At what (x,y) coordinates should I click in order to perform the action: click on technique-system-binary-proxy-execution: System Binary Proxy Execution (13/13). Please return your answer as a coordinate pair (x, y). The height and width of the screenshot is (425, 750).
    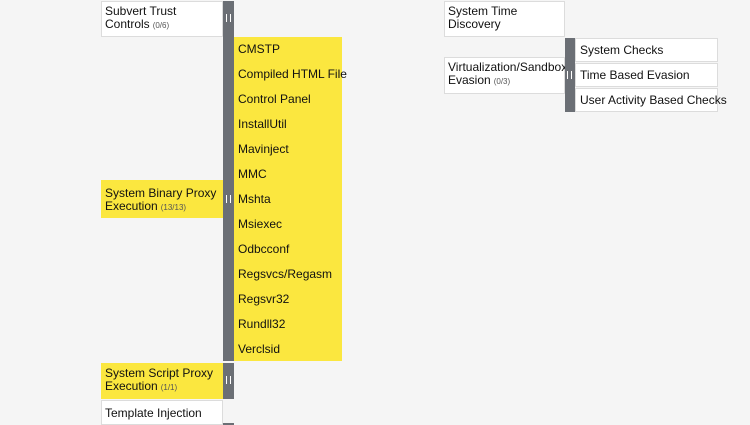
    Looking at the image, I should click on (162, 199).